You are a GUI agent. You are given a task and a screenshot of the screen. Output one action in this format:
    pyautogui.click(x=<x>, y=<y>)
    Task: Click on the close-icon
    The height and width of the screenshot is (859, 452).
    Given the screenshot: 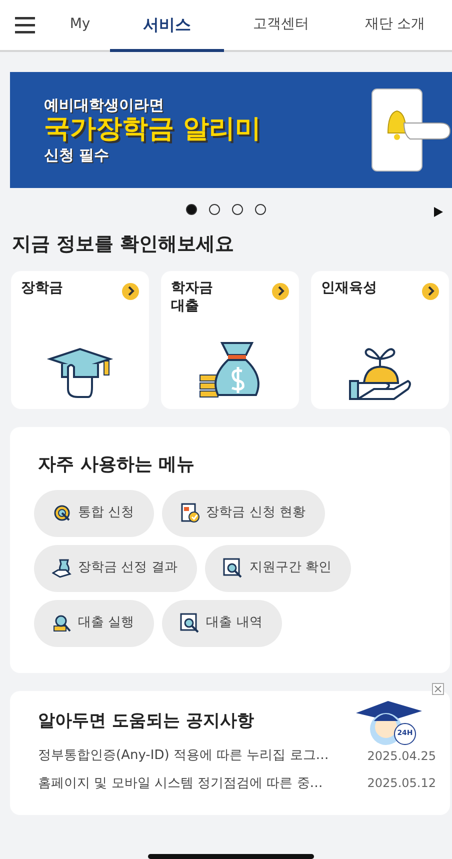 What is the action you would take?
    pyautogui.click(x=438, y=688)
    